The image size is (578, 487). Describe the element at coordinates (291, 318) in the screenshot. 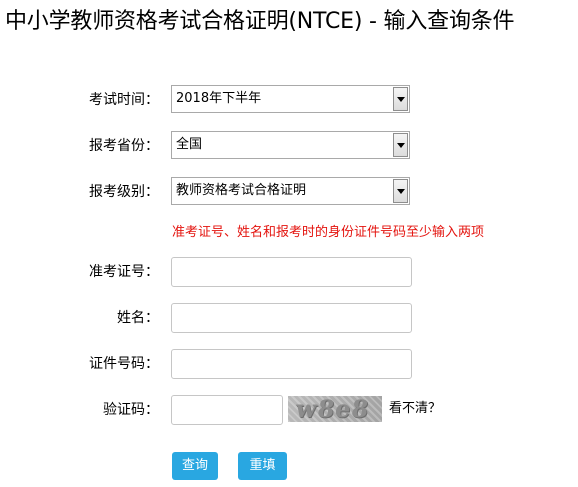

I see `name-input` at that location.